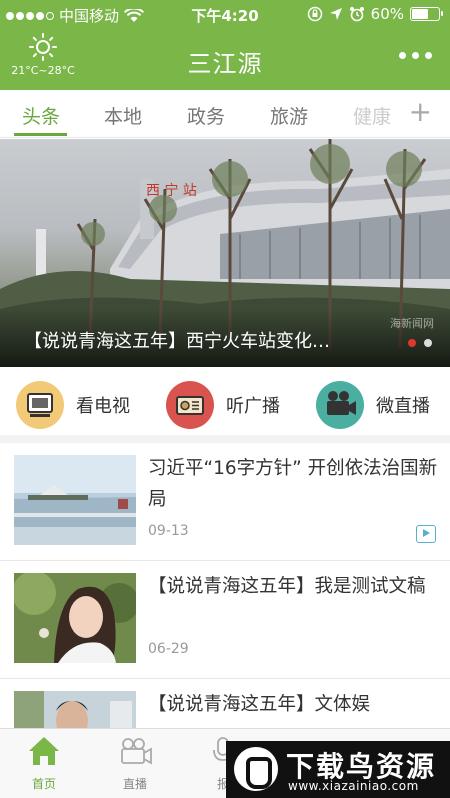  Describe the element at coordinates (225, 15) in the screenshot. I see `status-bar: 中国移动 下午4:20 60%` at that location.